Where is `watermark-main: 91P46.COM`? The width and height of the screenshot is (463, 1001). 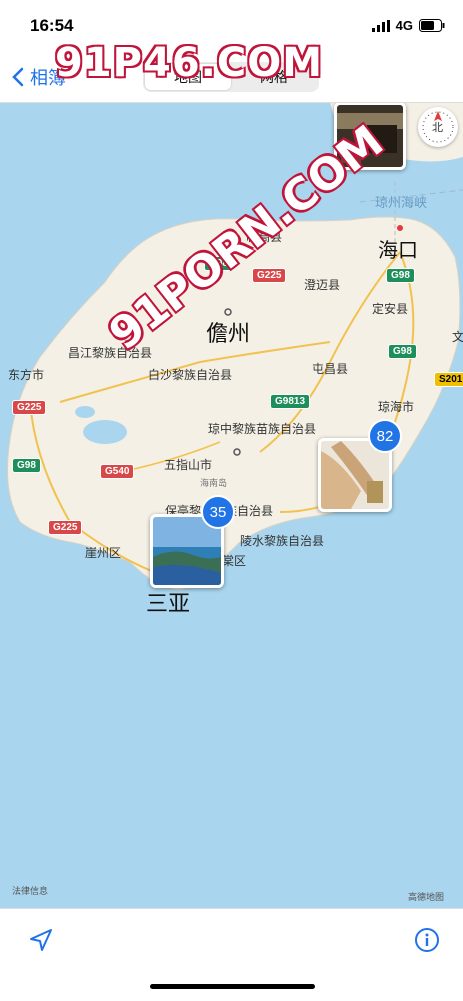
watermark-main: 91P46.COM is located at coordinates (189, 63).